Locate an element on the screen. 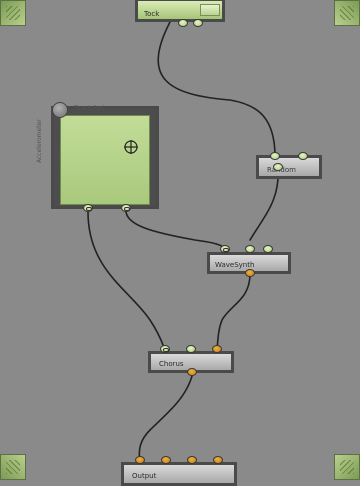 Image resolution: width=360 pixels, height=486 pixels. wire-pad-to-chorus is located at coordinates (126, 281).